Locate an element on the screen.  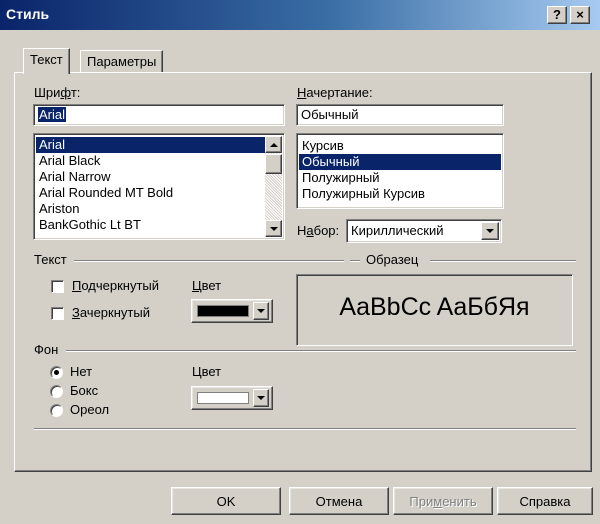
tab-text: Текст is located at coordinates (46, 61).